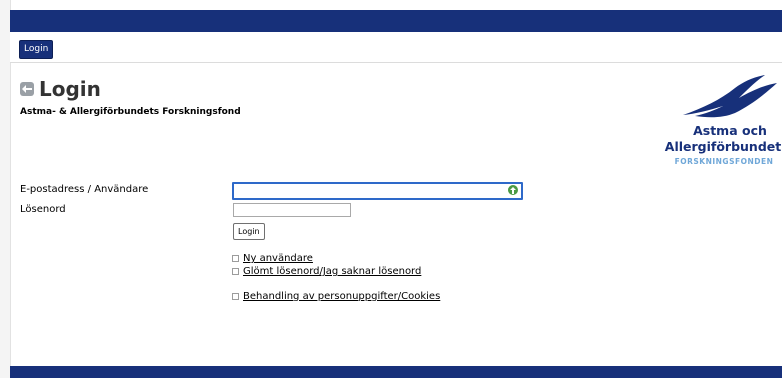 The width and height of the screenshot is (782, 378). I want to click on link-item: Behandling av personuppgifter/Cookies, so click(336, 296).